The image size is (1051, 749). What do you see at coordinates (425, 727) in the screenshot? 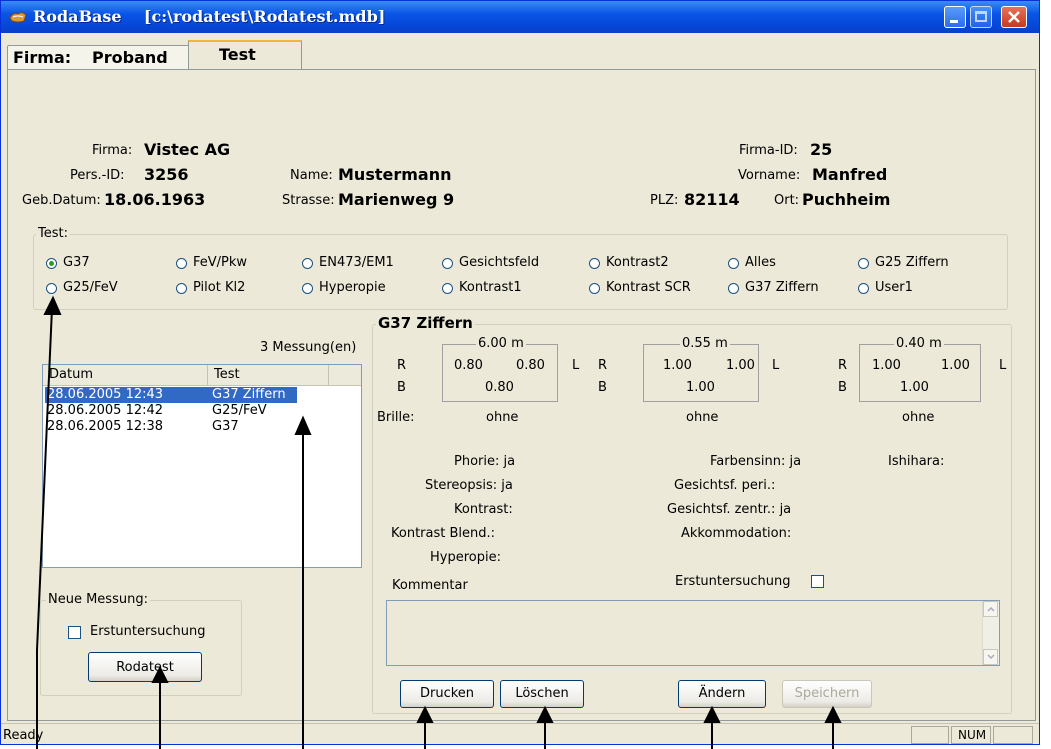
I see `arrow-drucken` at bounding box center [425, 727].